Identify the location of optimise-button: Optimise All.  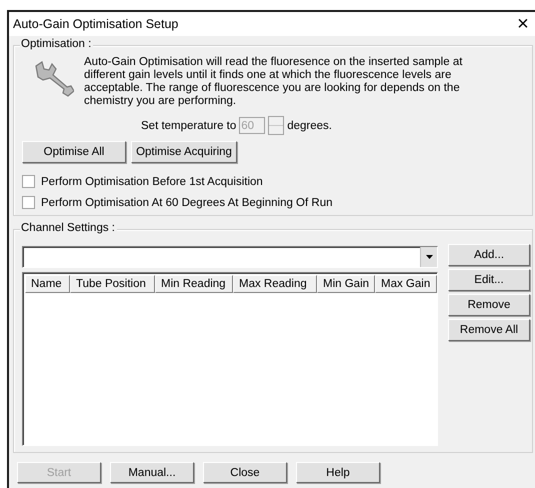
(74, 152).